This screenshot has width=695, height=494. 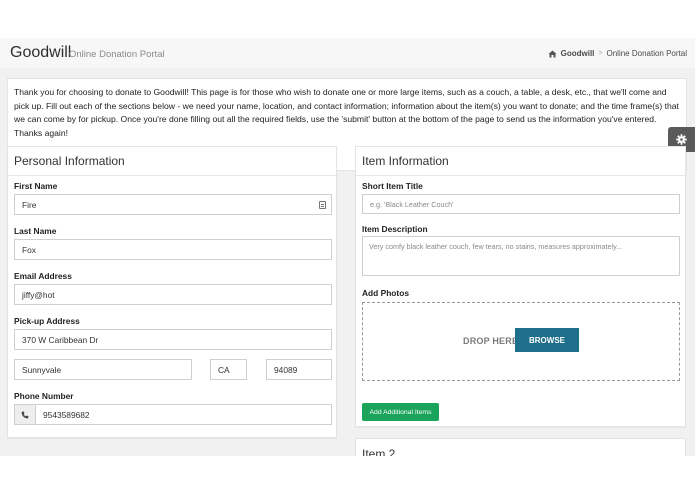 What do you see at coordinates (385, 293) in the screenshot?
I see `photos-label: Add Photos` at bounding box center [385, 293].